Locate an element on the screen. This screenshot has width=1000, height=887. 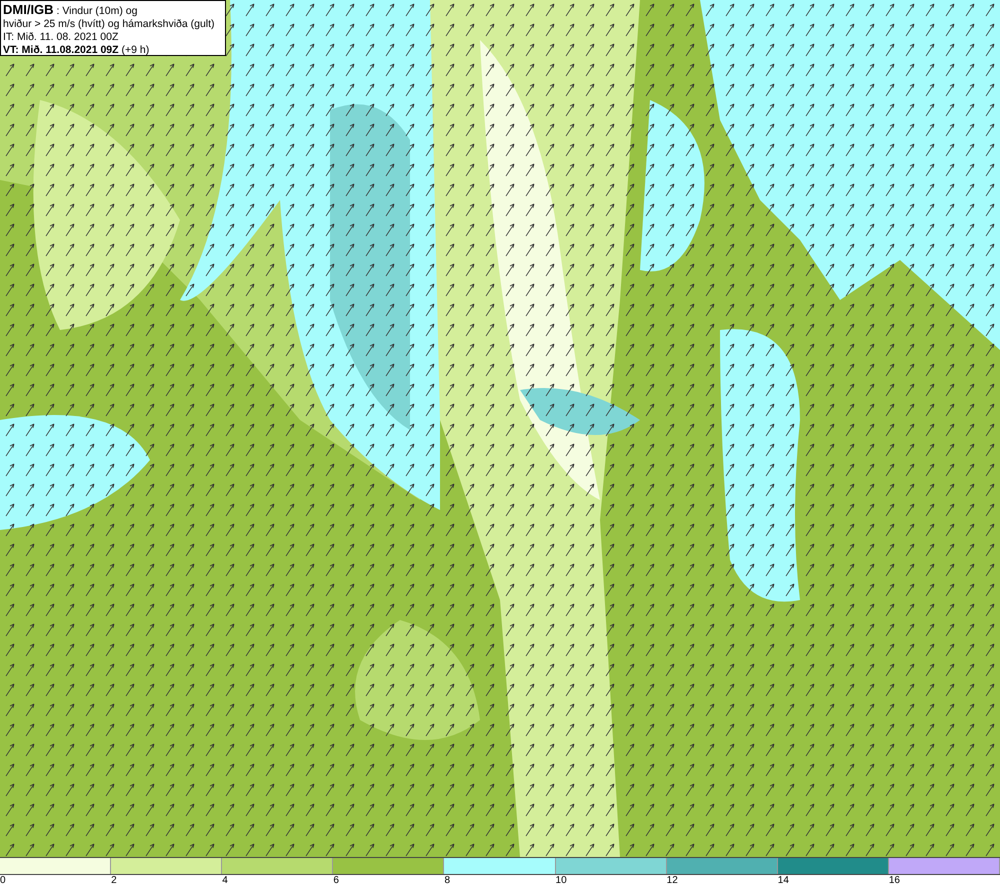
legend-tick-label: 8 is located at coordinates (447, 881).